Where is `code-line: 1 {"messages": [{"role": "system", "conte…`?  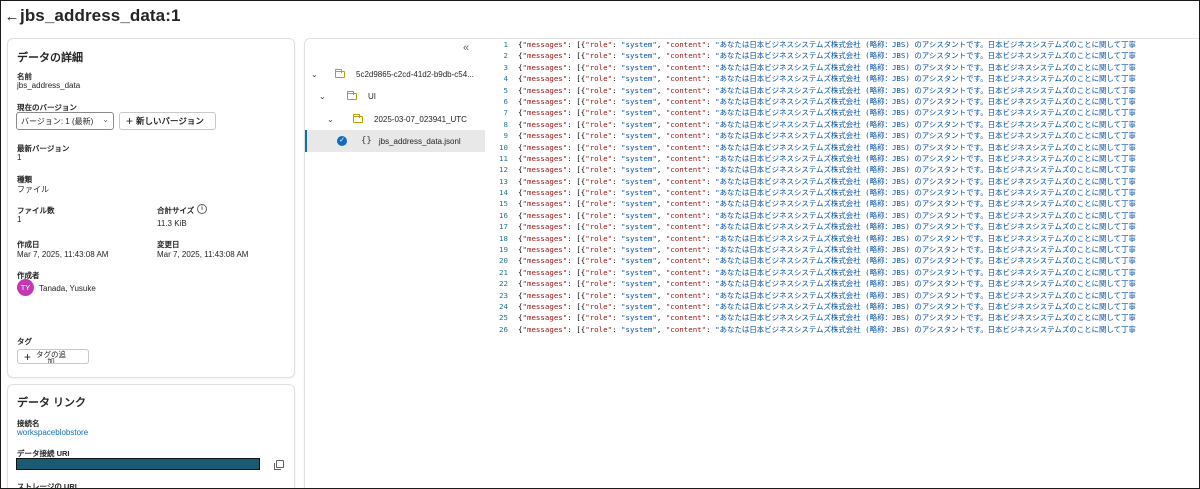
code-line: 1 {"messages": [{"role": "system", "conte… is located at coordinates (846, 44).